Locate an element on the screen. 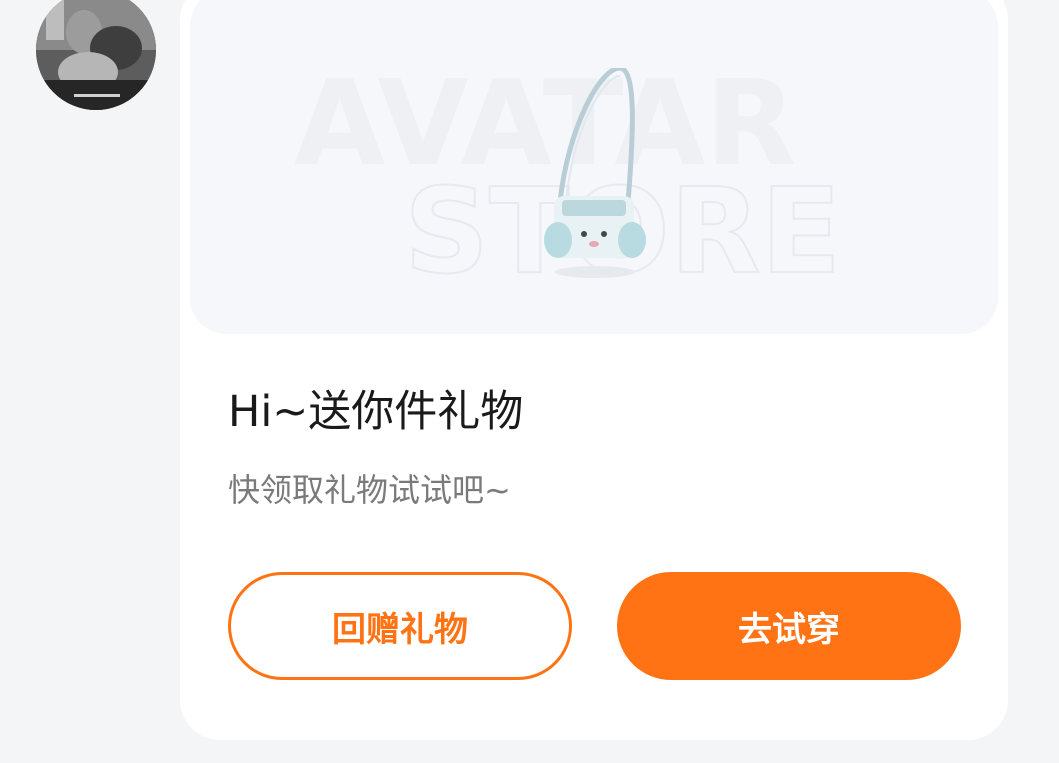 The height and width of the screenshot is (763, 1059). try-on-button: 去试穿 is located at coordinates (789, 626).